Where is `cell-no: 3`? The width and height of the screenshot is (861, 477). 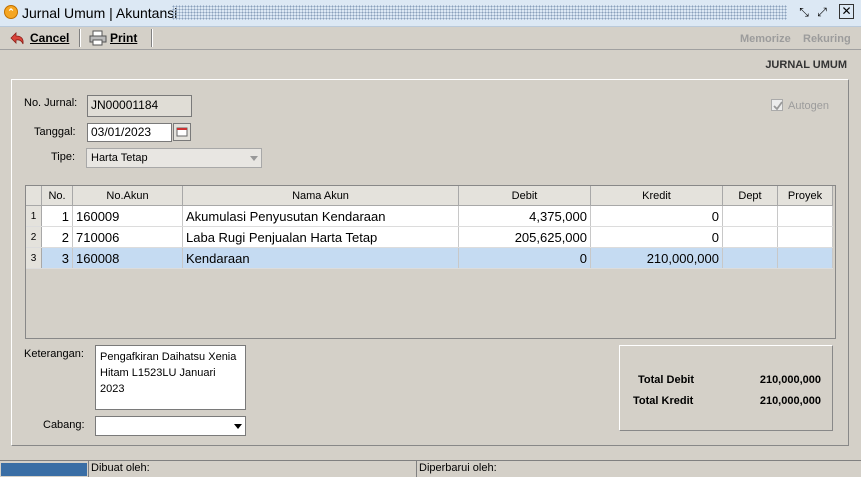
cell-no: 3 is located at coordinates (57, 258).